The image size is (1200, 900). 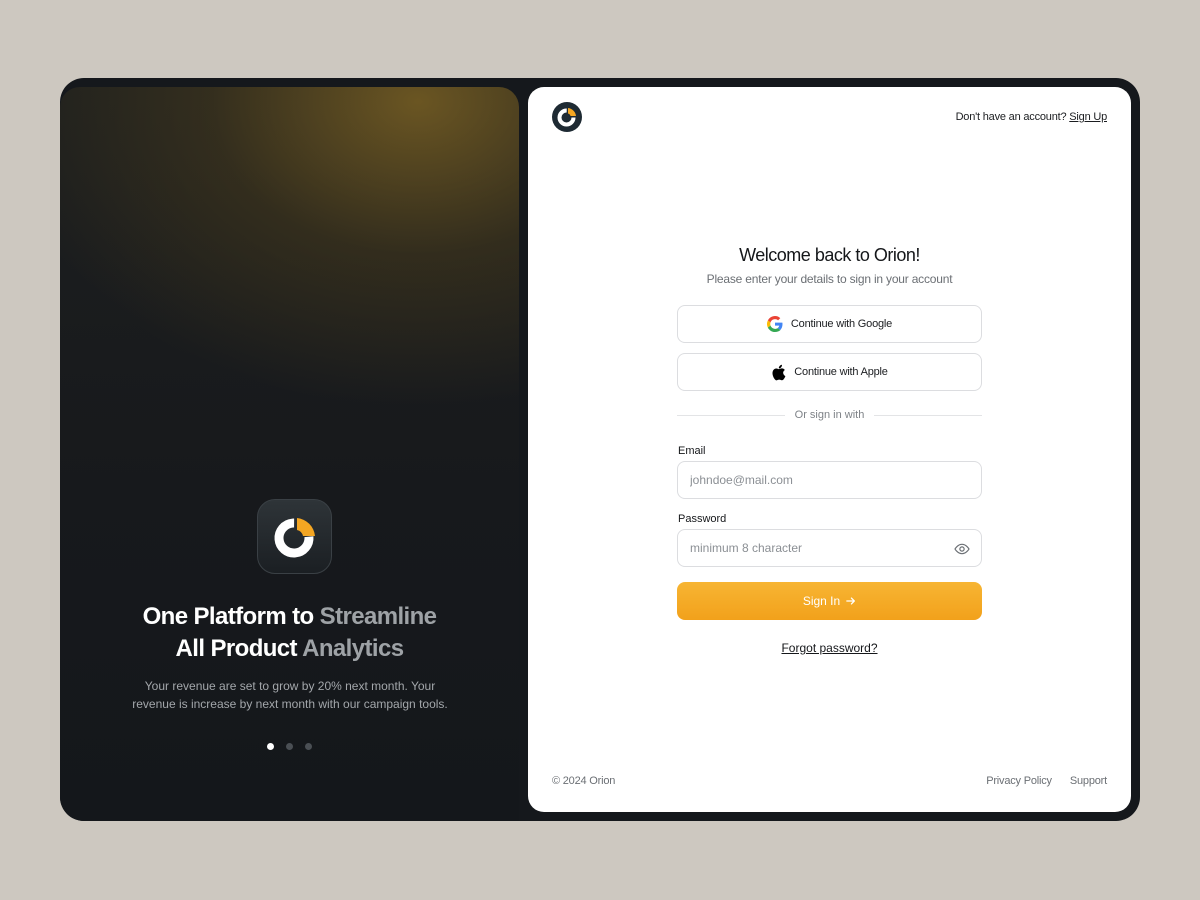 What do you see at coordinates (236, 648) in the screenshot?
I see `headline-part: All Product` at bounding box center [236, 648].